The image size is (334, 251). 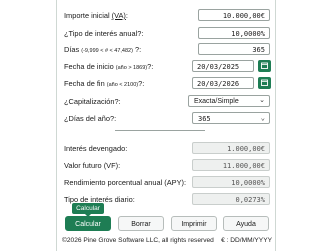 What do you see at coordinates (223, 66) in the screenshot?
I see `start-date-input: 20/03/2025` at bounding box center [223, 66].